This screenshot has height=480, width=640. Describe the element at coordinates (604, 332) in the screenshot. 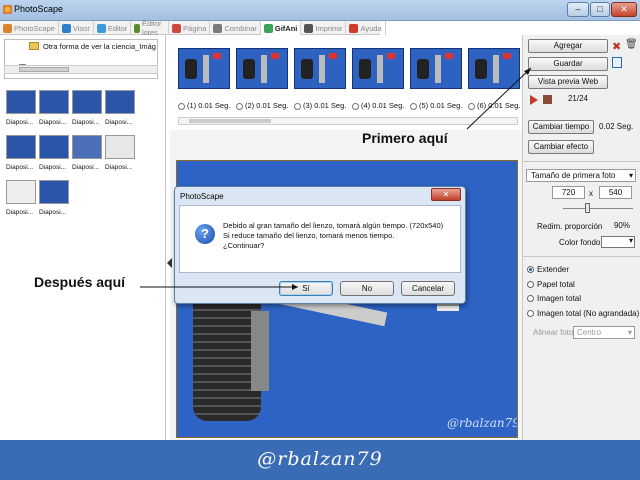

I see `align-select: Centro ▾` at that location.